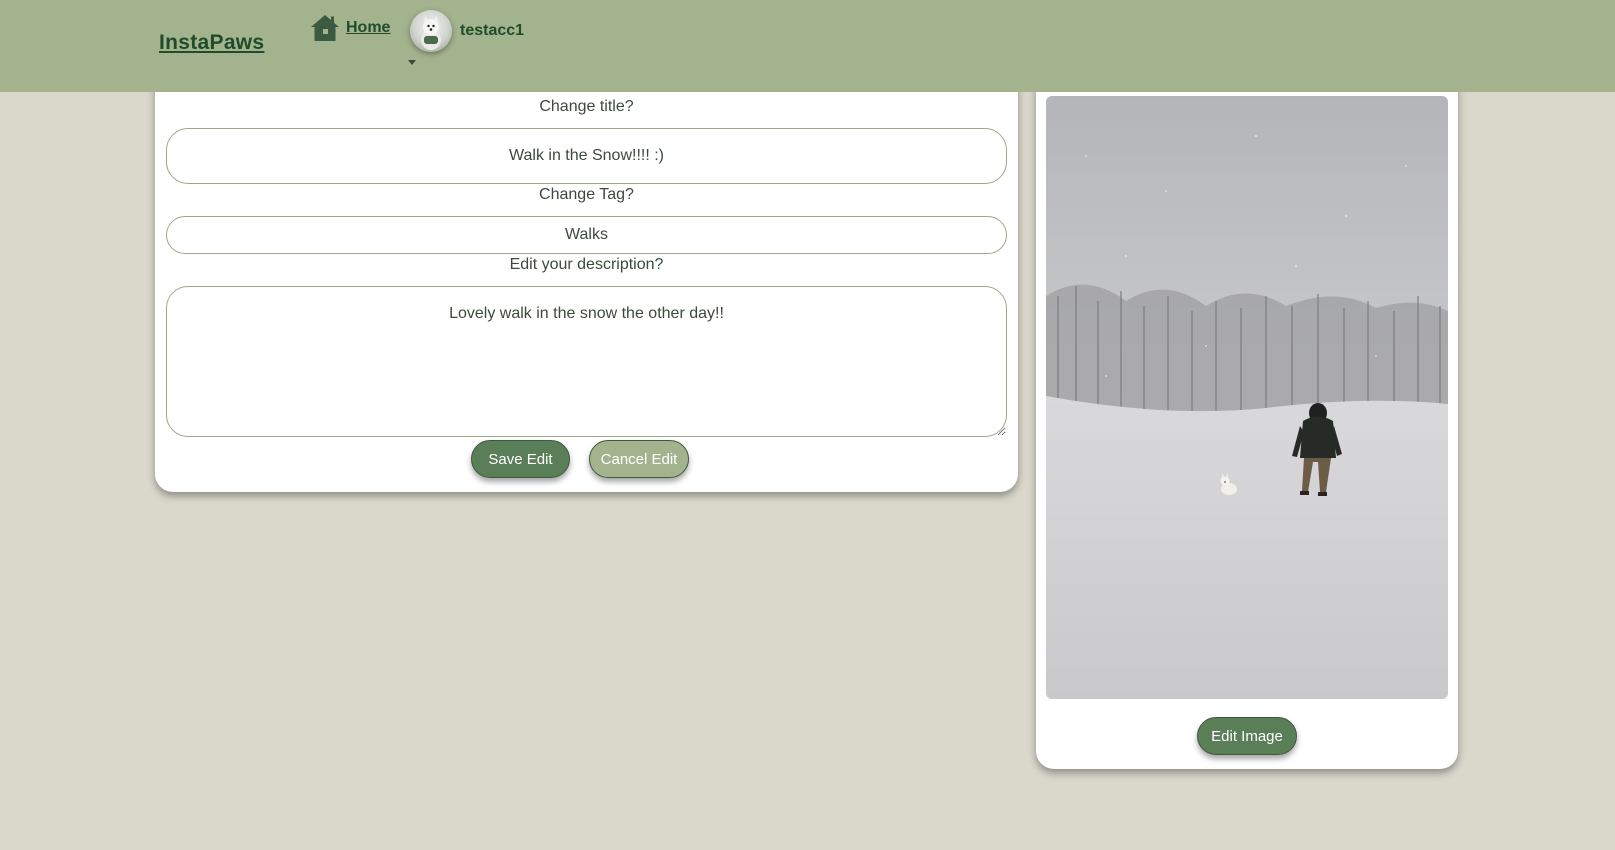  What do you see at coordinates (807, 46) in the screenshot?
I see `navbar: InstaPaws Home testacc1` at bounding box center [807, 46].